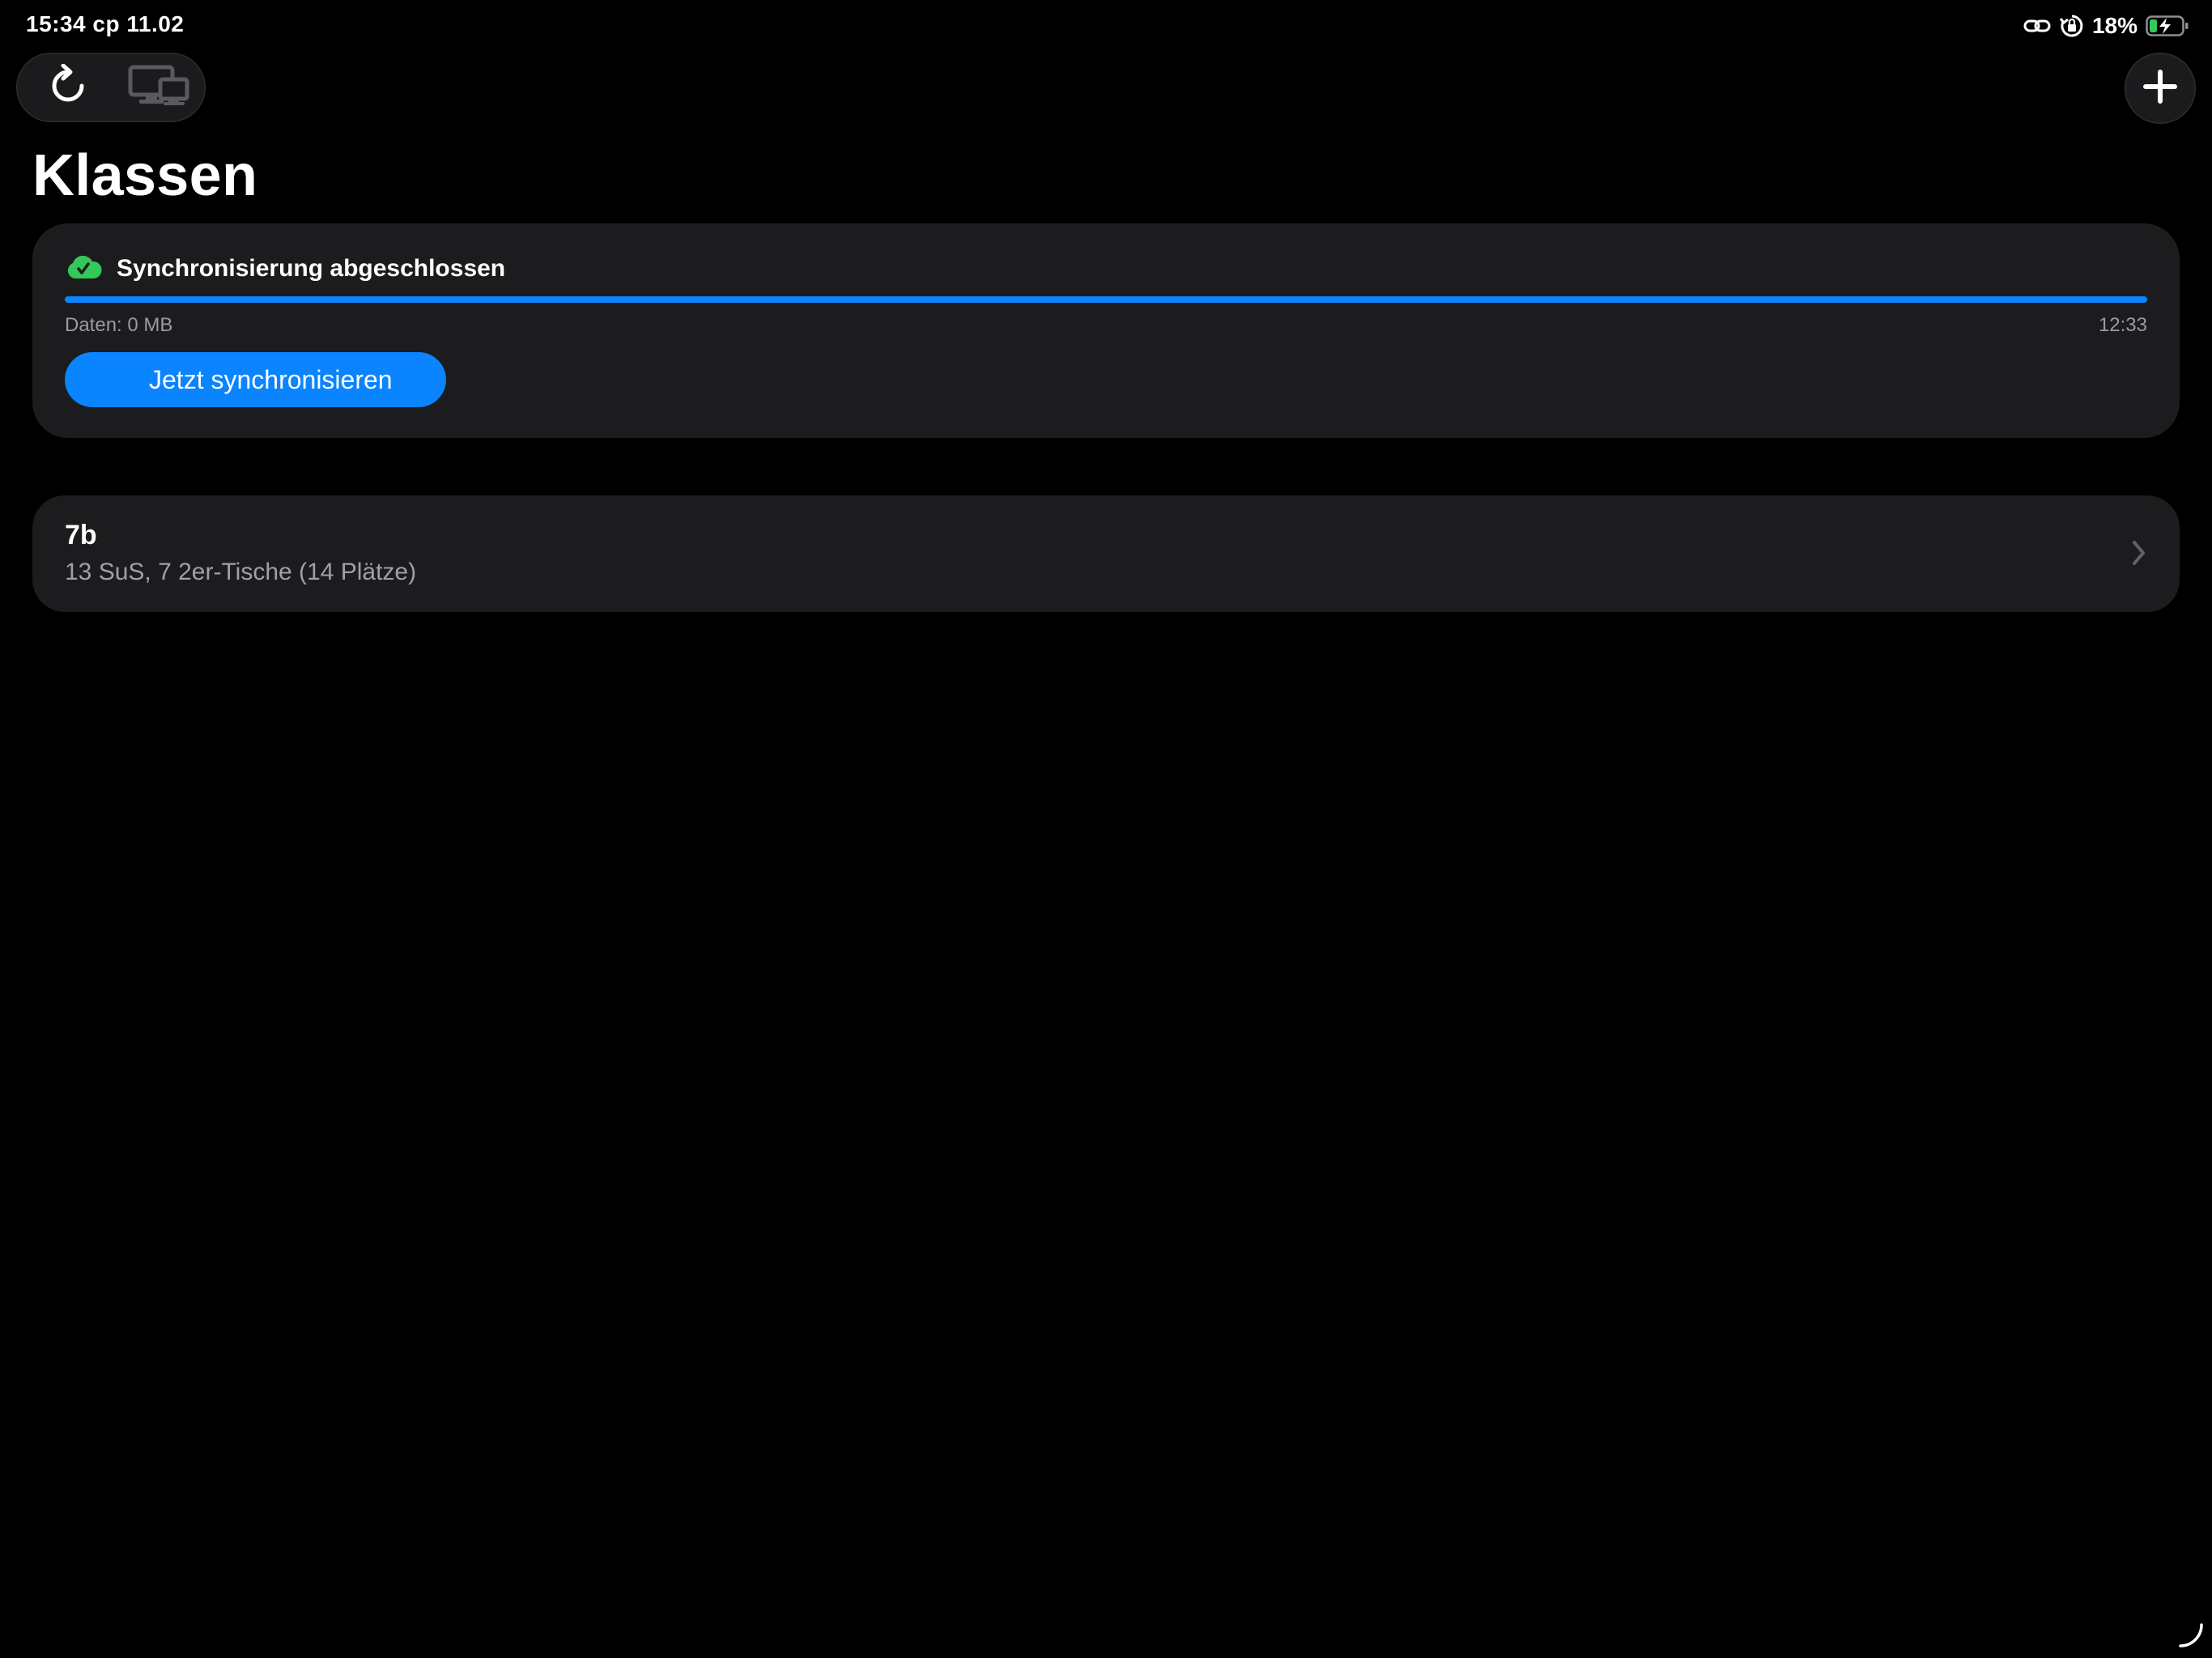  I want to click on plus-icon, so click(2160, 88).